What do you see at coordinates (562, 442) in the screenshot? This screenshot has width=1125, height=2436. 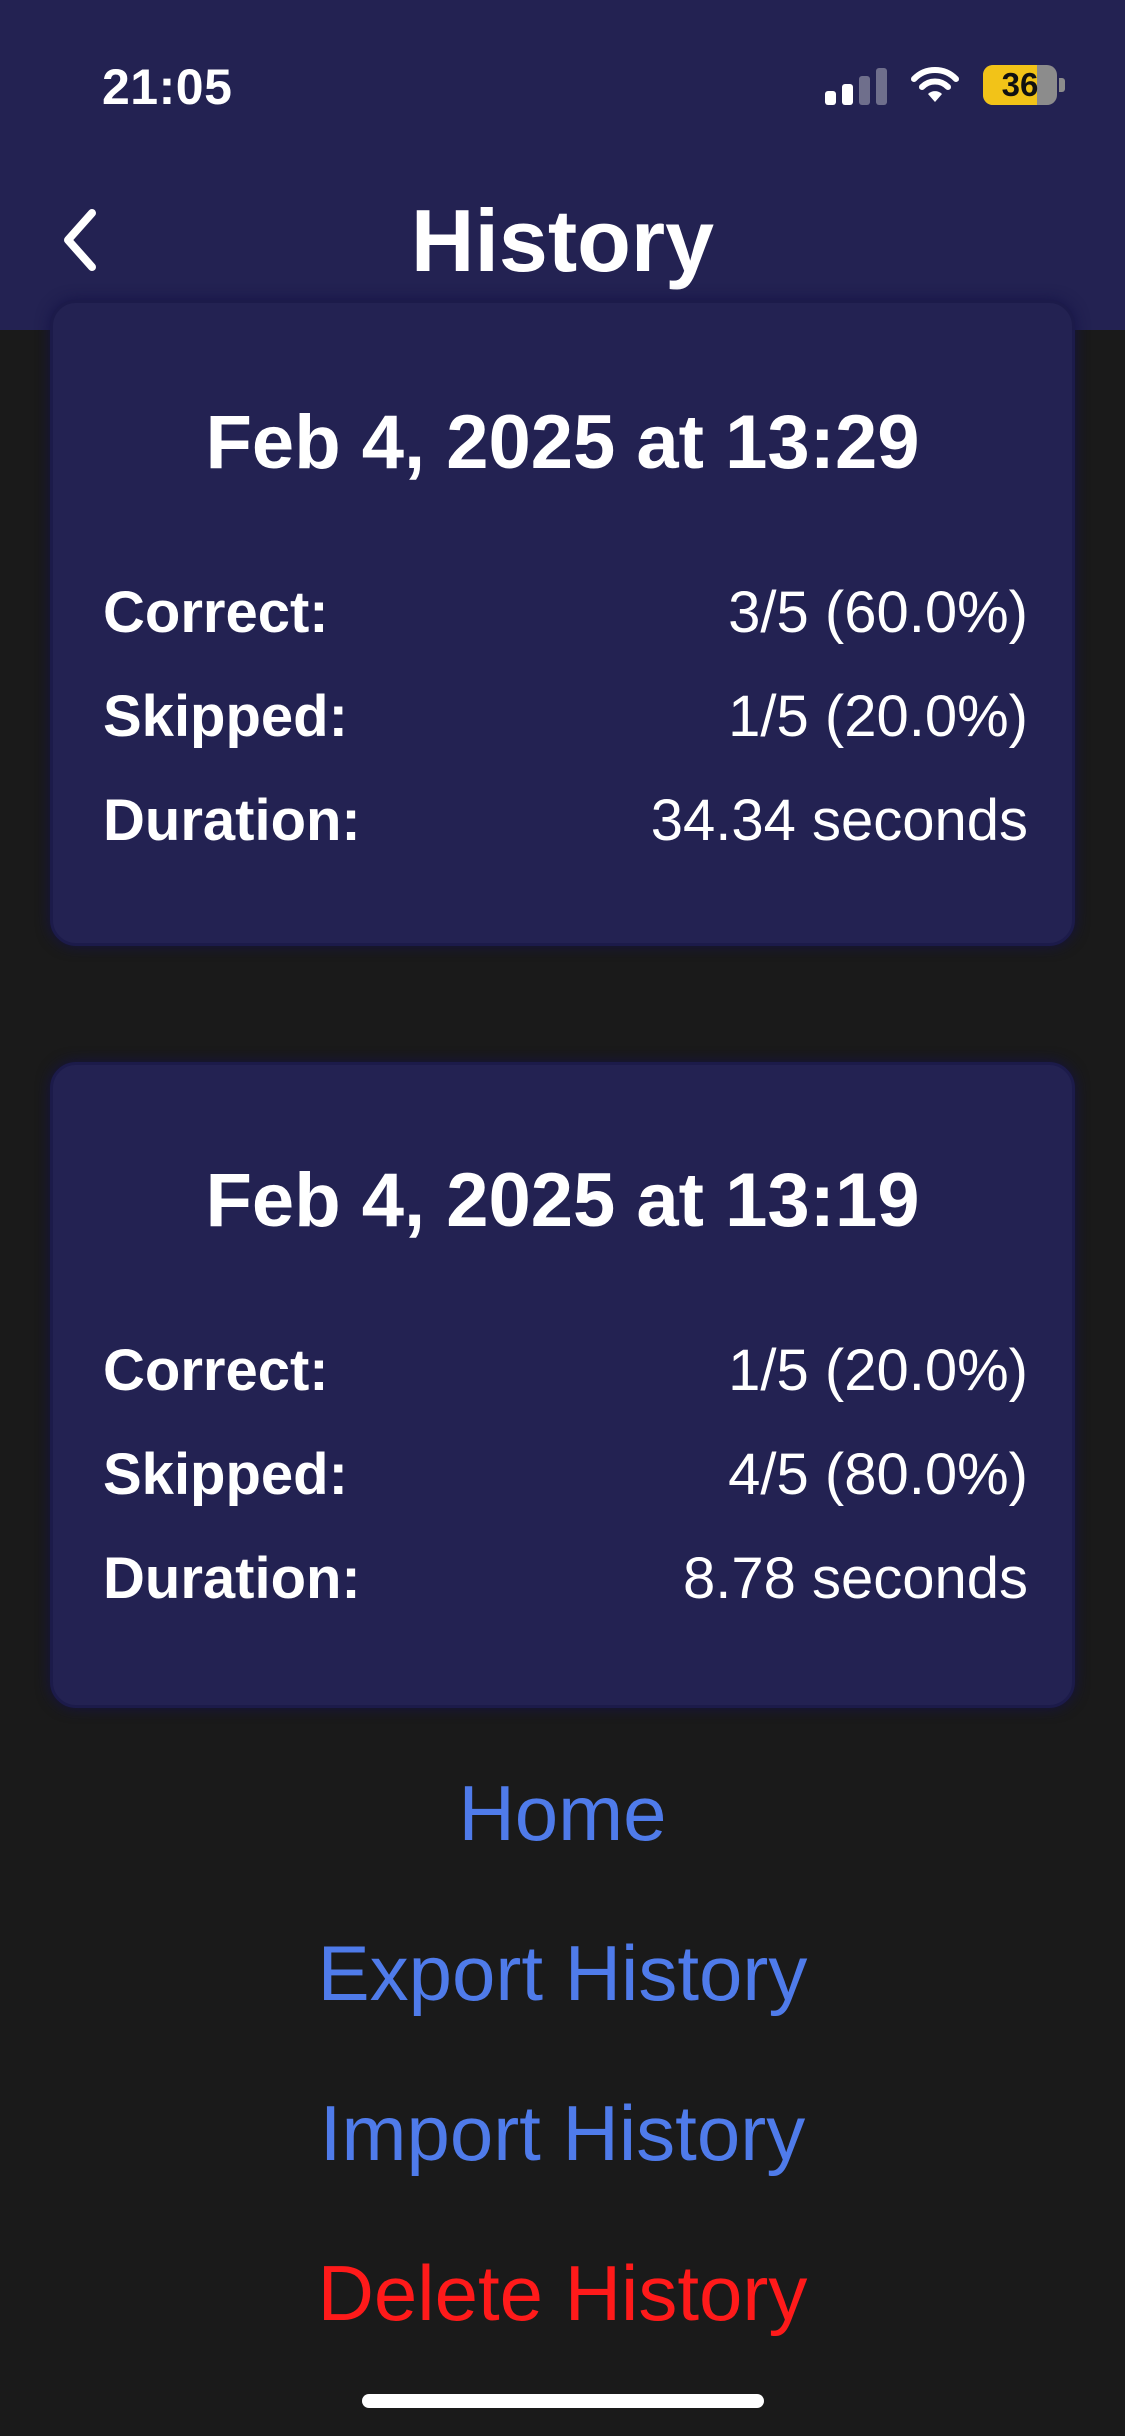 I see `session-date: Feb 4, 2025 at 13:29` at bounding box center [562, 442].